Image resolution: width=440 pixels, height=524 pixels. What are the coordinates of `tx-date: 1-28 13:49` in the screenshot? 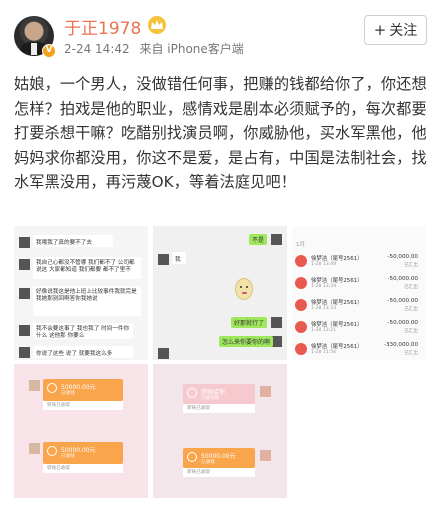 It's located at (324, 264).